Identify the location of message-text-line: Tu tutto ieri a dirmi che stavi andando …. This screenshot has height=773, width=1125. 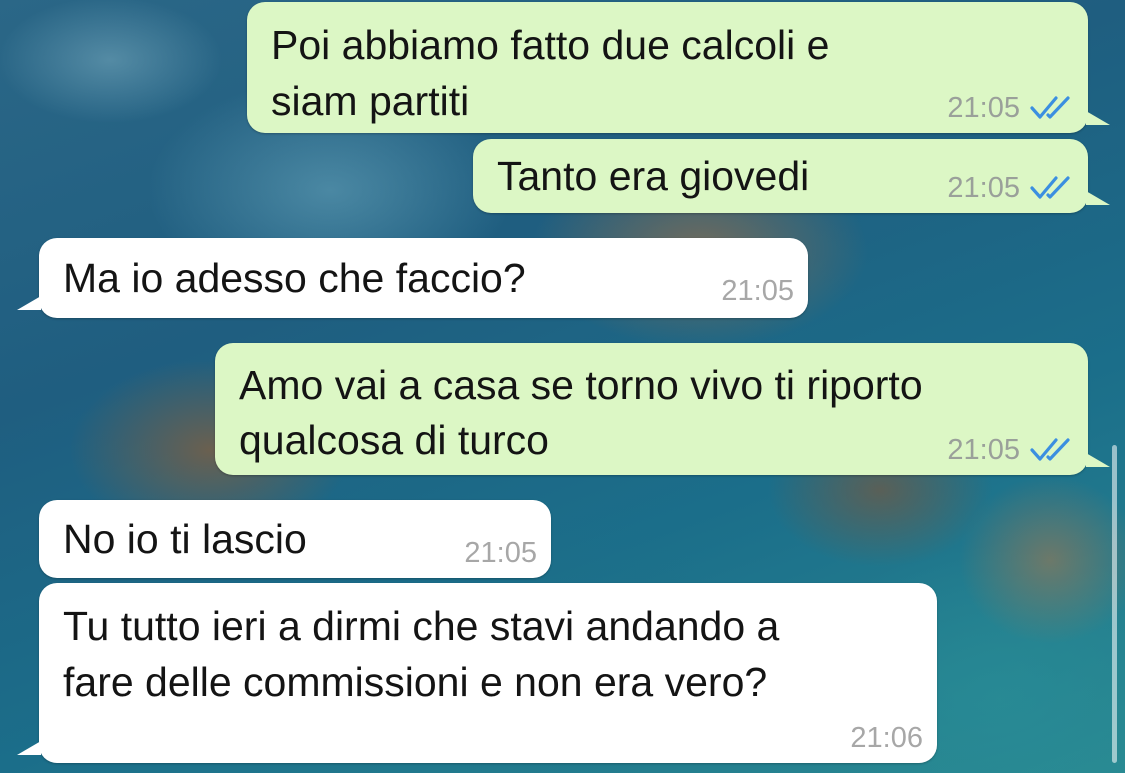
(421, 626).